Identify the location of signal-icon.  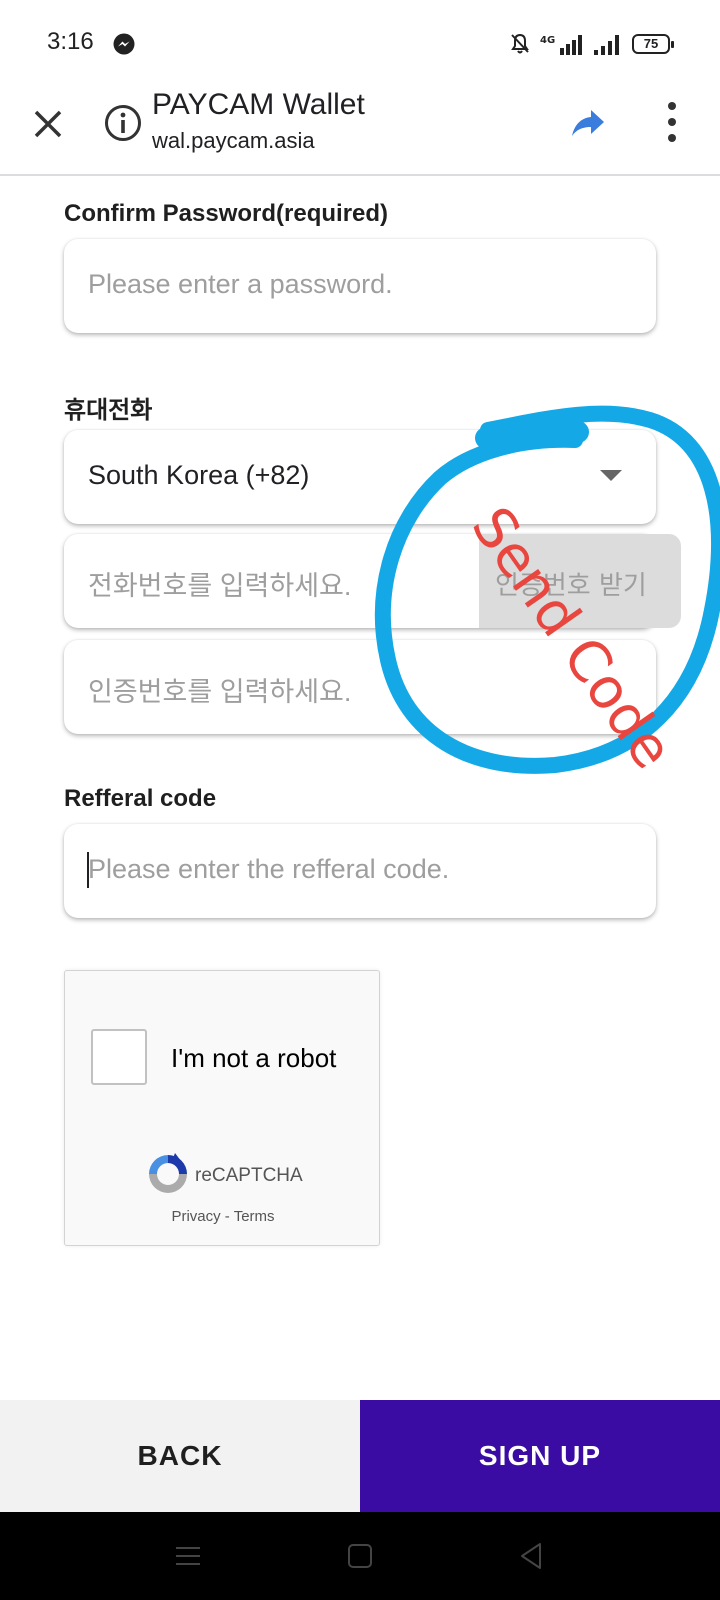
(606, 45).